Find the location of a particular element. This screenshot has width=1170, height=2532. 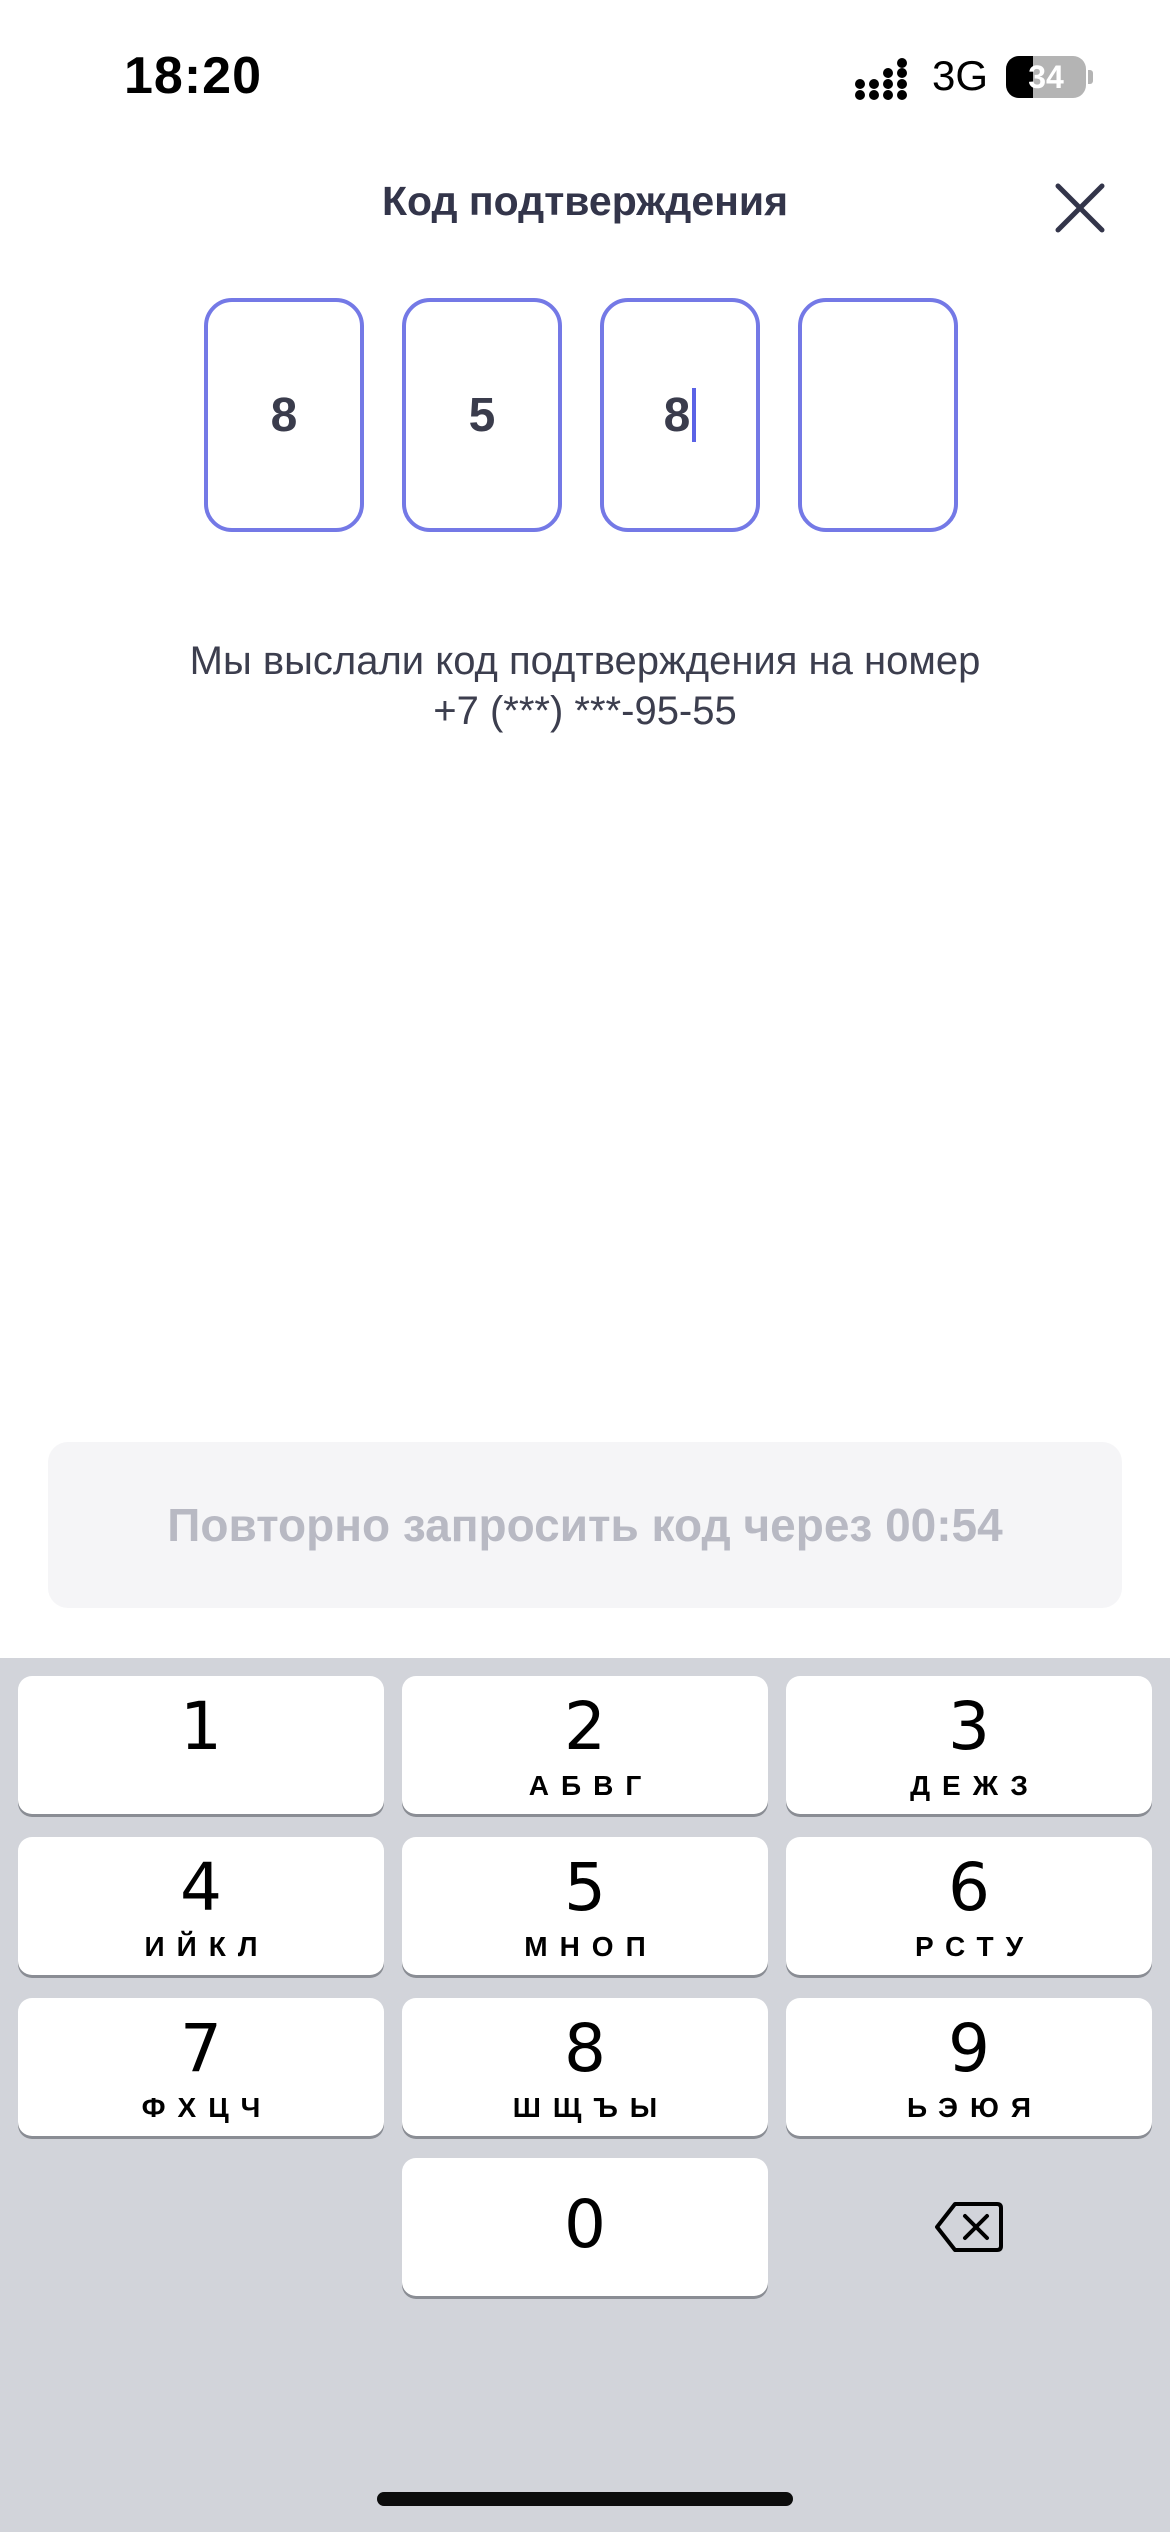

key-4: 4 ИЙКЛ is located at coordinates (201, 1906).